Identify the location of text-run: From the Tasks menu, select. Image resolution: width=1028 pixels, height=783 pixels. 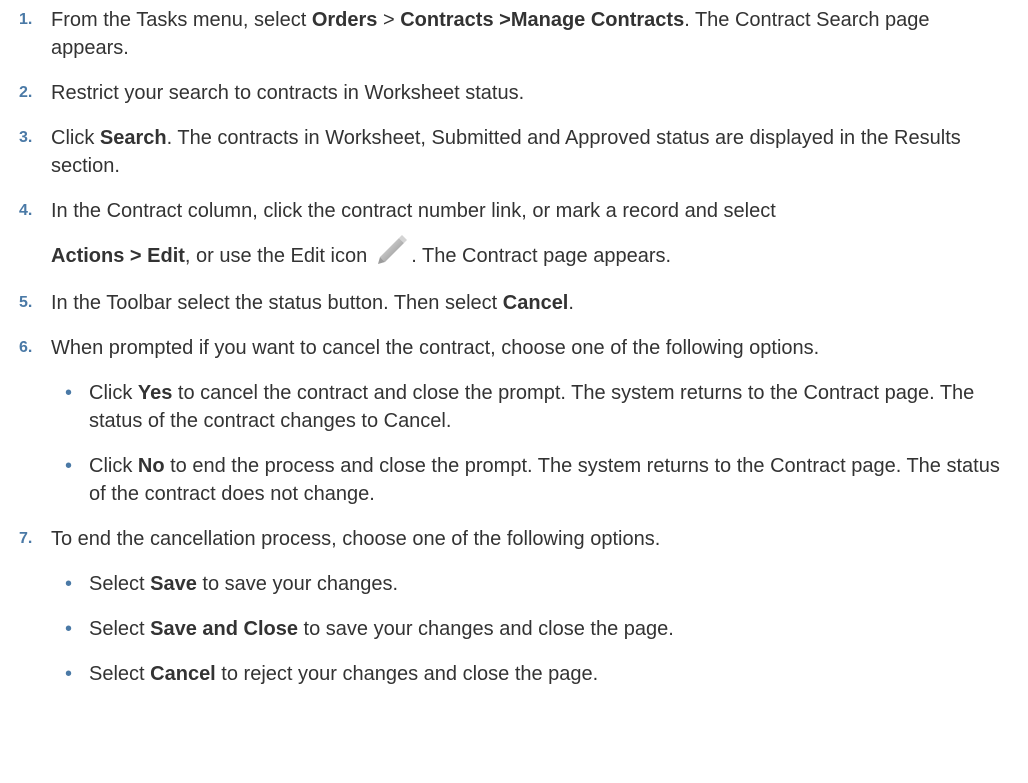
(181, 20).